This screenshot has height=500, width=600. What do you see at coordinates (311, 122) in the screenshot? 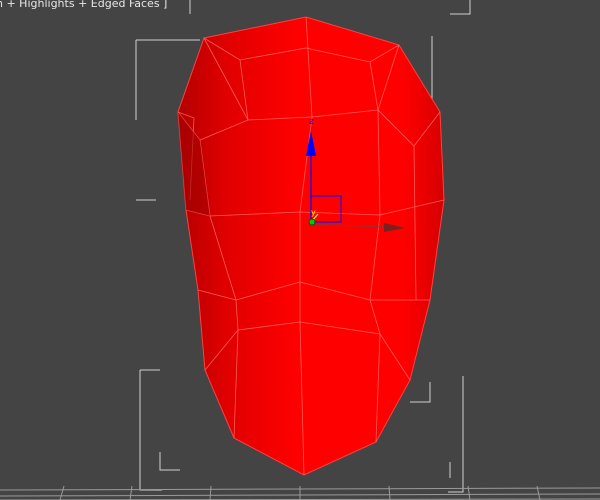
I see `z-axis-label: z` at bounding box center [311, 122].